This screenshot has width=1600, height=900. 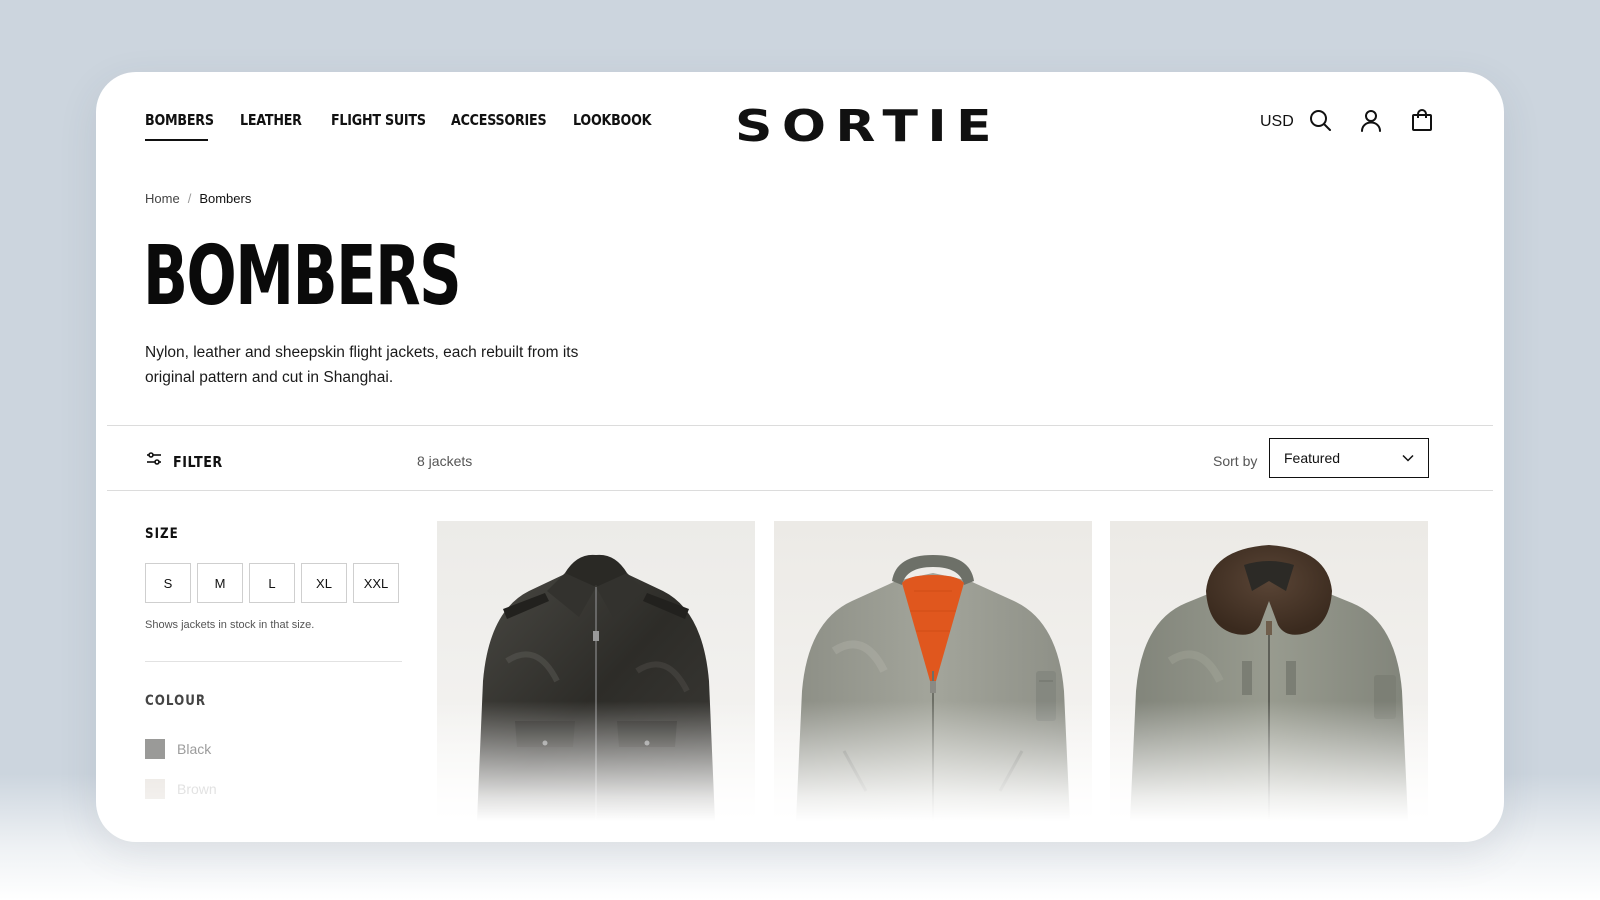 I want to click on size-option-xxl: XXL, so click(x=376, y=583).